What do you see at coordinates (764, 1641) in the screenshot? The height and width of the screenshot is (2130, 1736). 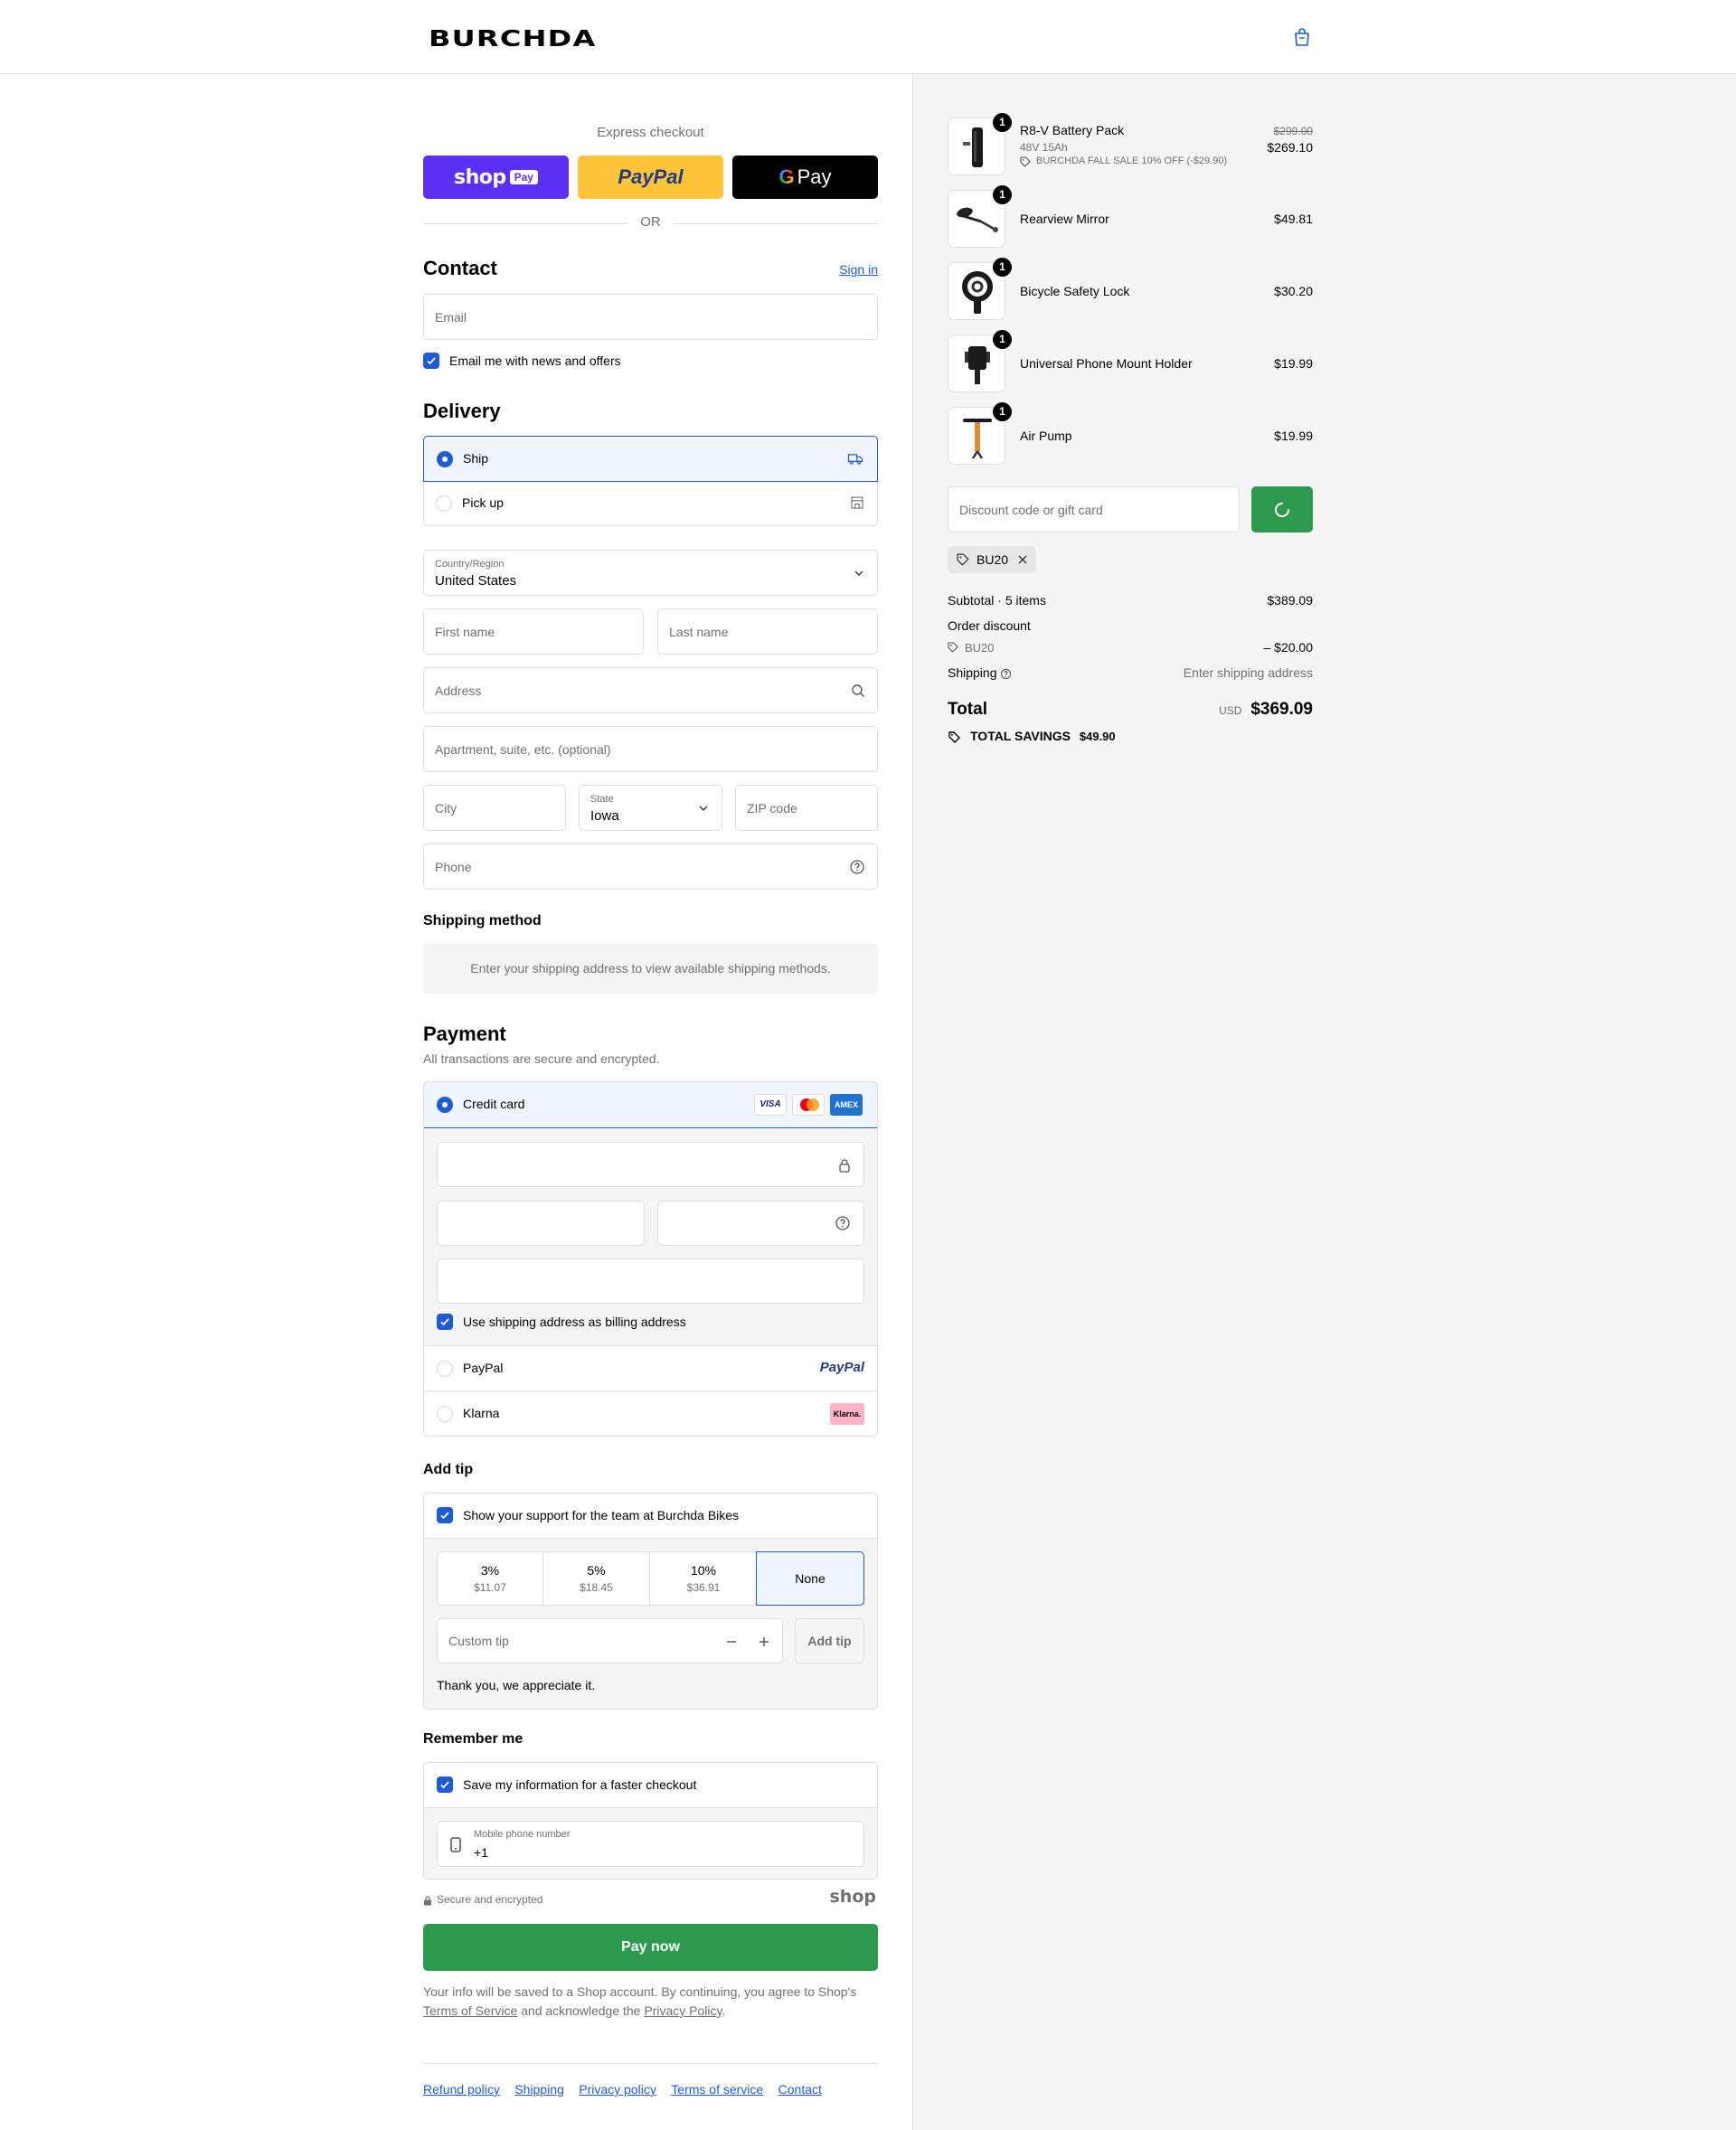 I see `plus-icon` at bounding box center [764, 1641].